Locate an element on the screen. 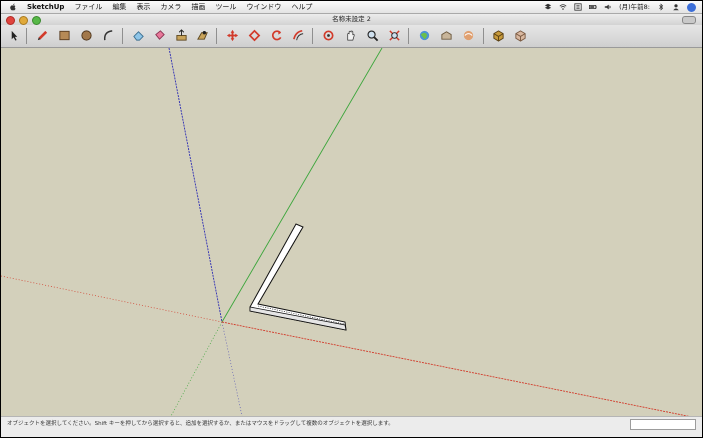 Image resolution: width=703 pixels, height=438 pixels. dropbox-icon is located at coordinates (548, 7).